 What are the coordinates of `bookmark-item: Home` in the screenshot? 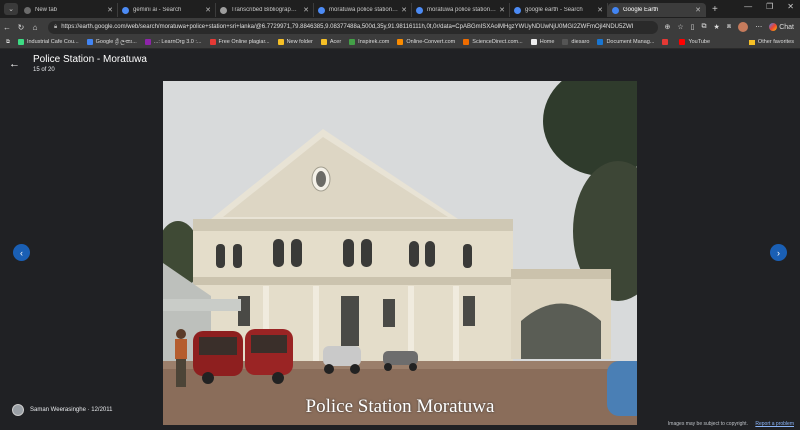 It's located at (542, 42).